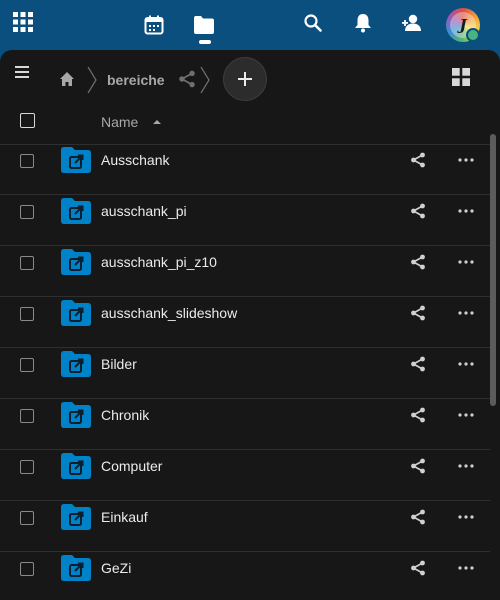 The width and height of the screenshot is (500, 600). I want to click on top-bar: J, so click(250, 25).